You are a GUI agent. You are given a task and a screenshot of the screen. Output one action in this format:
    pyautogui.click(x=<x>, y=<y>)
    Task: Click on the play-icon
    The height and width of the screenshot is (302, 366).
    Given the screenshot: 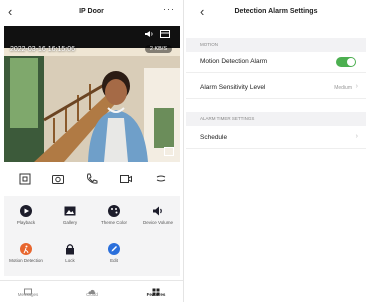 What is the action you would take?
    pyautogui.click(x=26, y=211)
    